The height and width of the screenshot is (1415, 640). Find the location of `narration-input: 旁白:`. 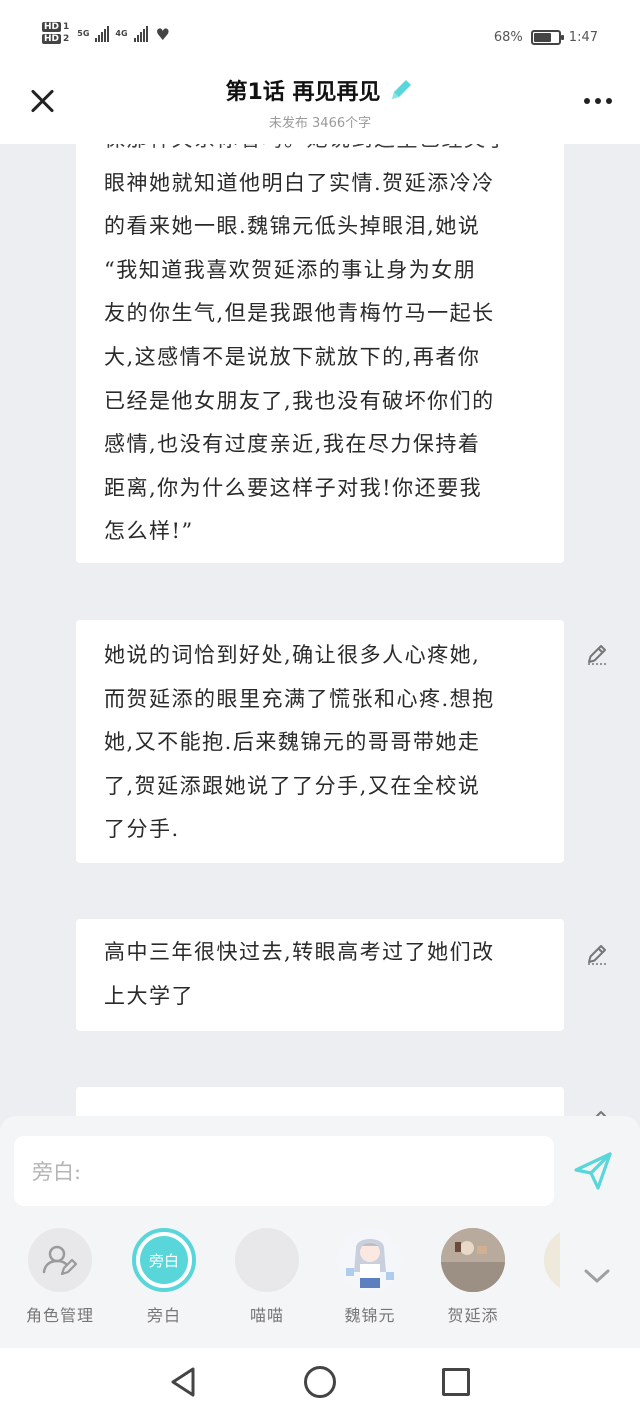

narration-input: 旁白: is located at coordinates (284, 1171).